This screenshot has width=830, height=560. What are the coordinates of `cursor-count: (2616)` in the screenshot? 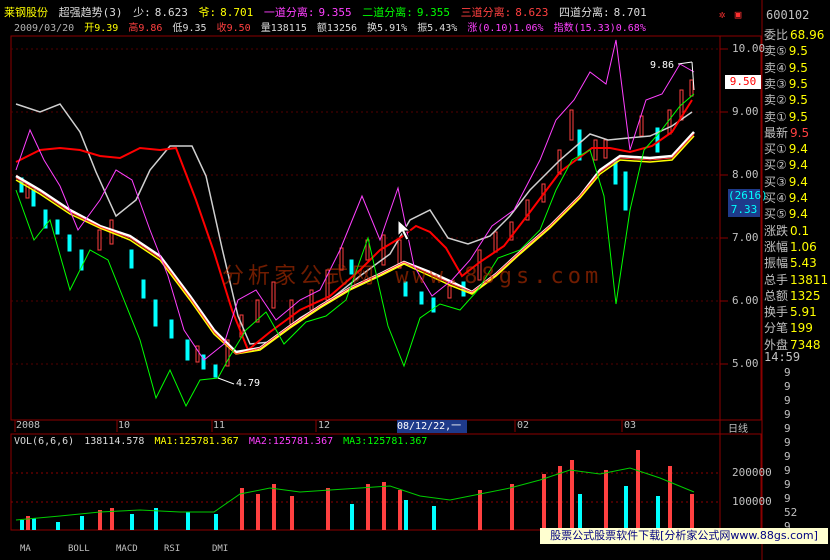 It's located at (748, 195).